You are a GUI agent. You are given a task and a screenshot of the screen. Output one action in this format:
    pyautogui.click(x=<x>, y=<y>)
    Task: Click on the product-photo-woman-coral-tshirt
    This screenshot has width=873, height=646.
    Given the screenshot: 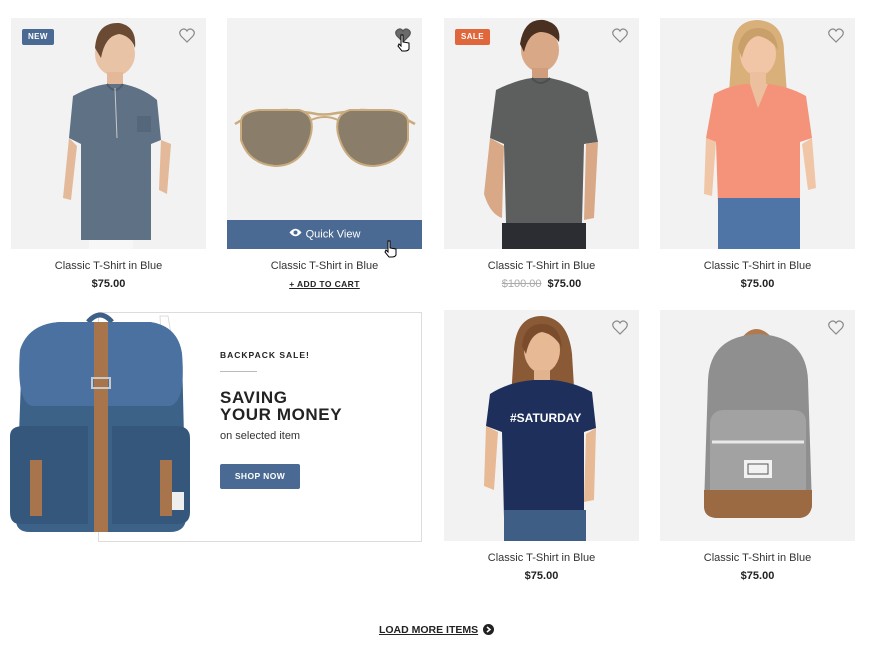 What is the action you would take?
    pyautogui.click(x=760, y=134)
    